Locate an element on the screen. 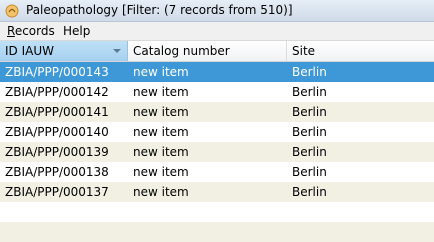 The height and width of the screenshot is (242, 434). app-icon is located at coordinates (12, 11).